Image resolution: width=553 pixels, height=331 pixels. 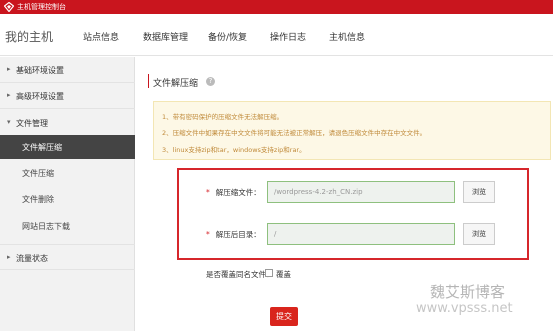 What do you see at coordinates (227, 36) in the screenshot?
I see `nav-backup-restore: 备份/恢复` at bounding box center [227, 36].